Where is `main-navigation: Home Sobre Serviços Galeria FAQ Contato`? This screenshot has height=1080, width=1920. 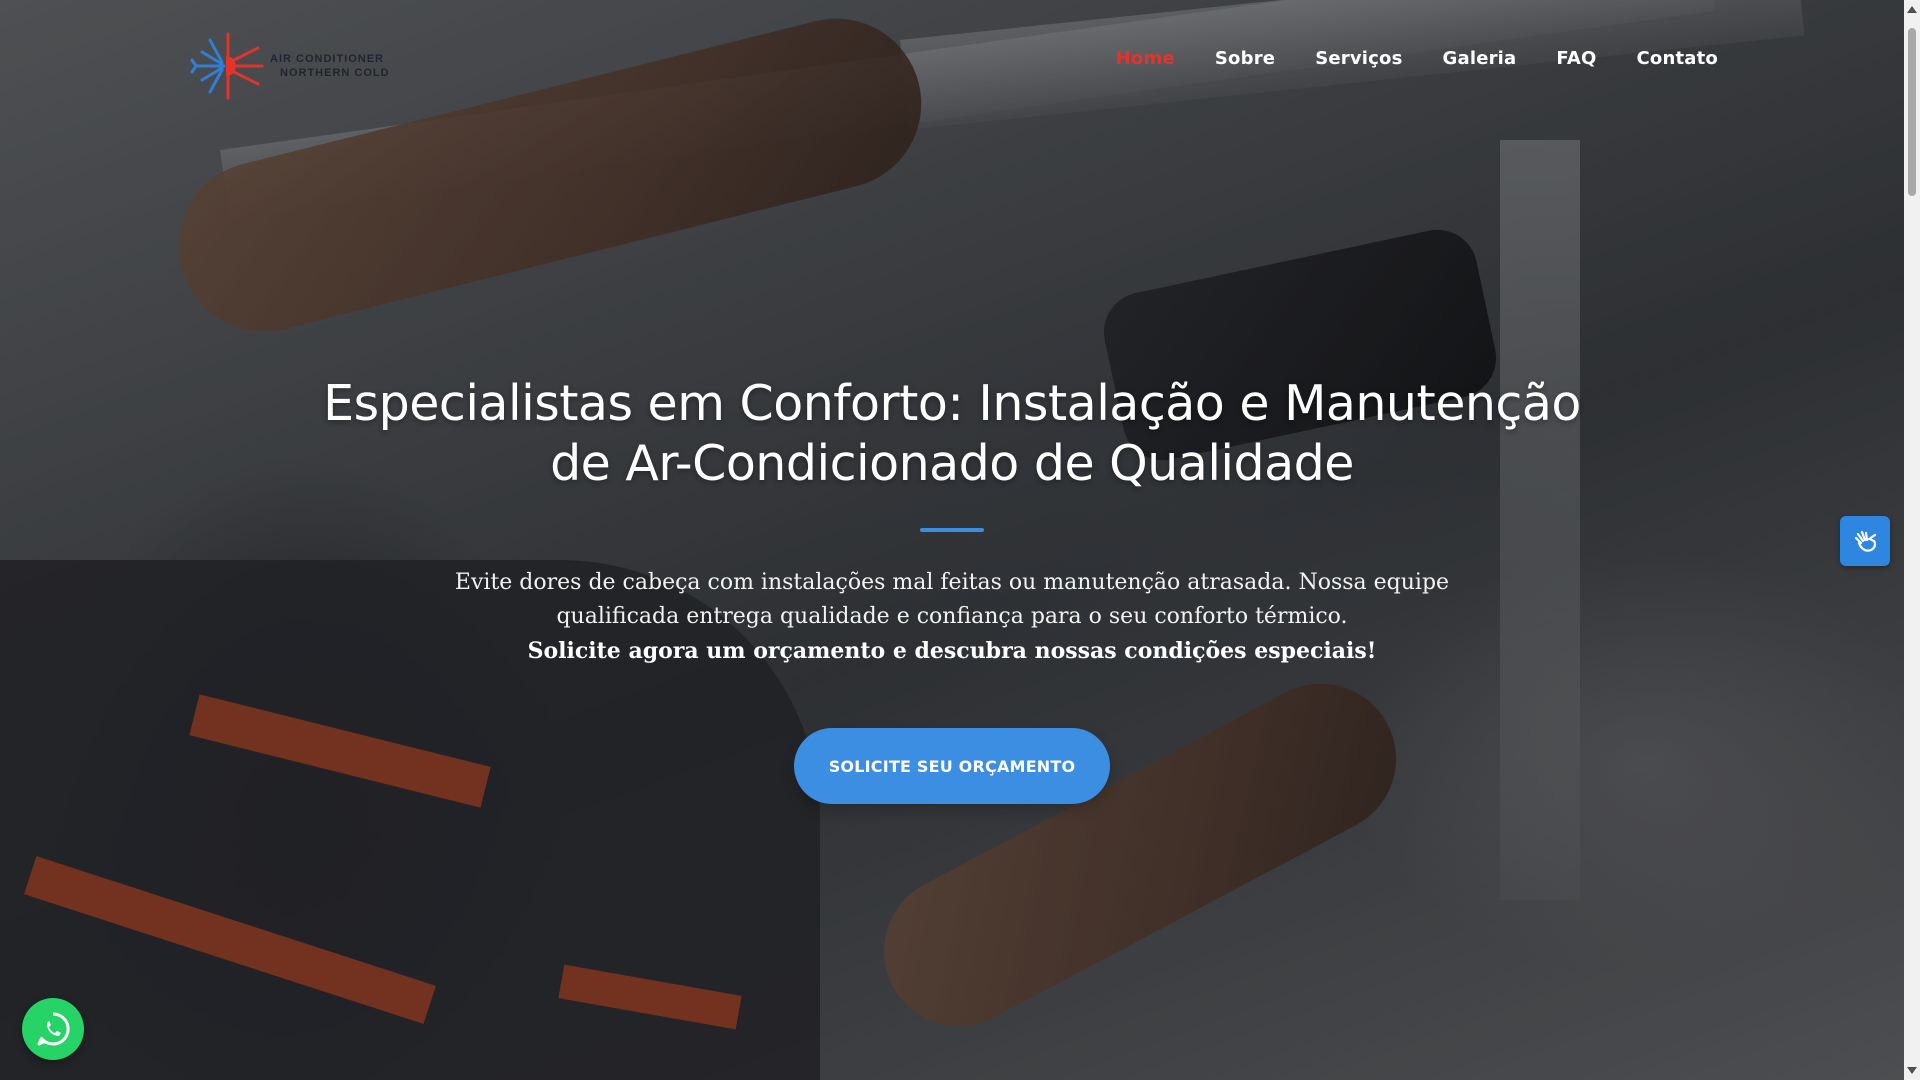
main-navigation: Home Sobre Serviços Galeria FAQ Contato is located at coordinates (1417, 58).